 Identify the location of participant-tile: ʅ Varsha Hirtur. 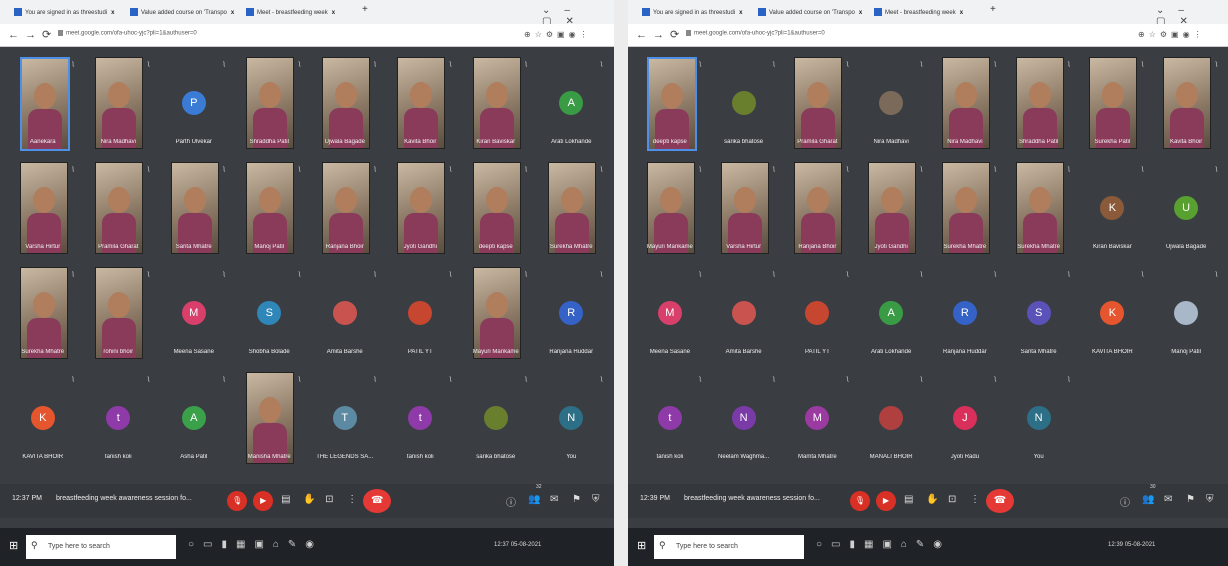
(744, 208).